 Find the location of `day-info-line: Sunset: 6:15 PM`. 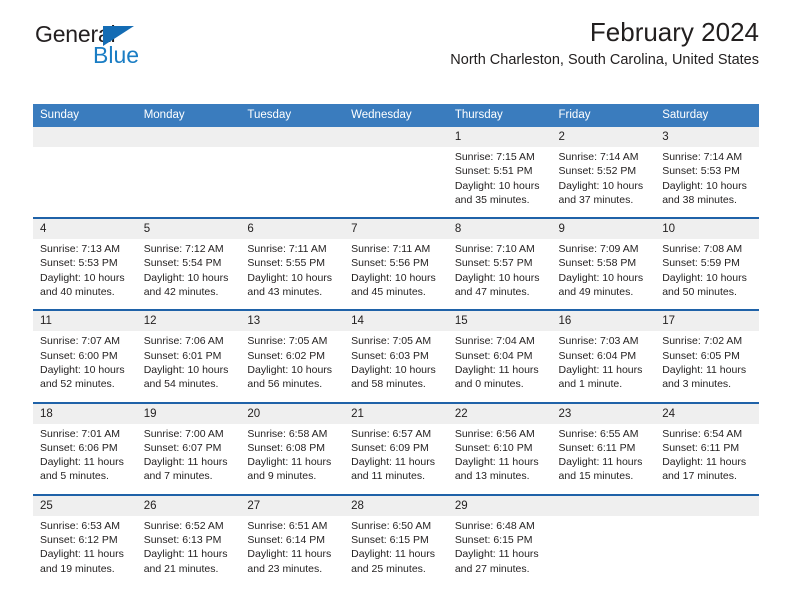

day-info-line: Sunset: 6:15 PM is located at coordinates (493, 540).